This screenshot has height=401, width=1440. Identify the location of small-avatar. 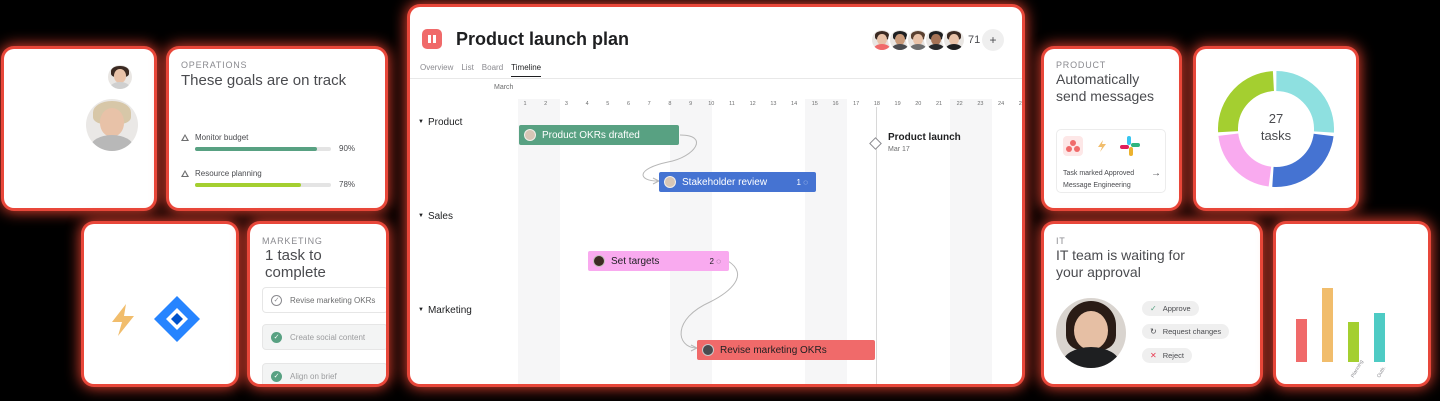
(120, 77).